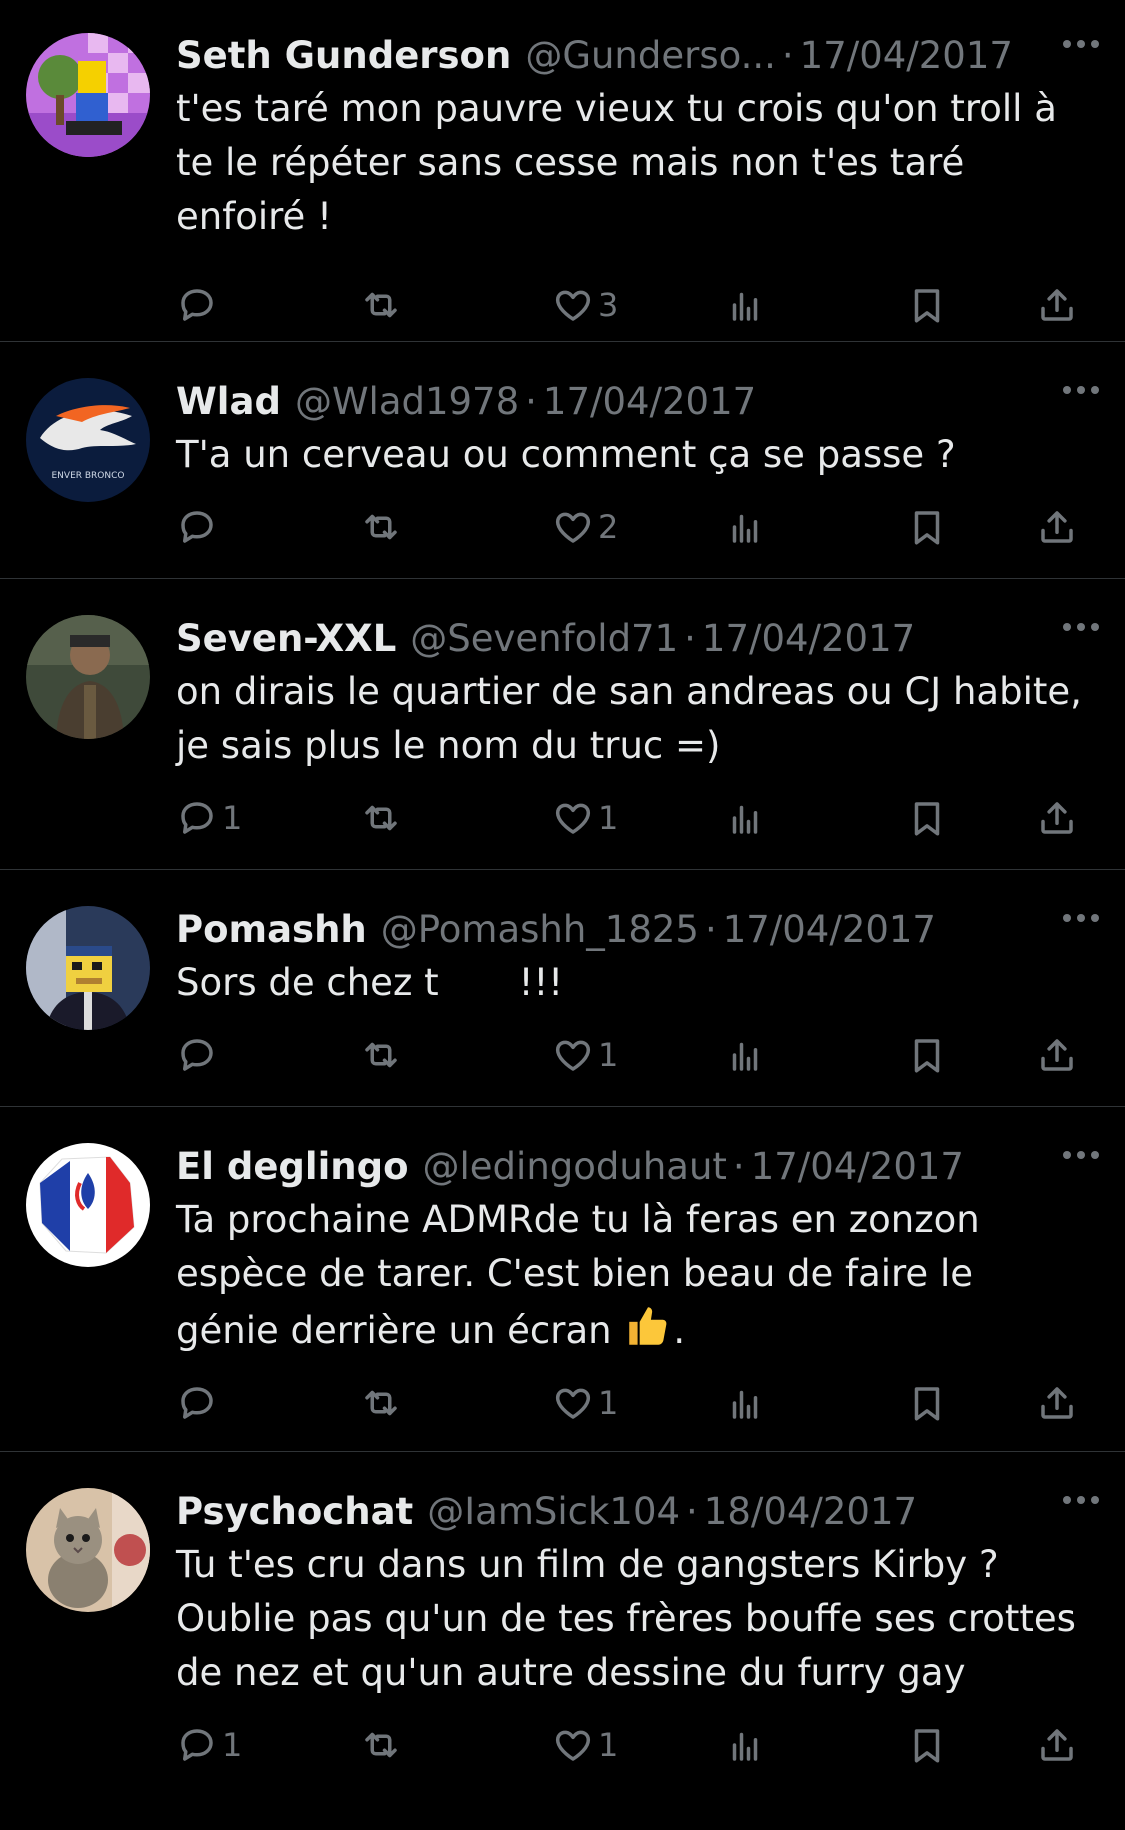 The width and height of the screenshot is (1125, 1830). Describe the element at coordinates (810, 1512) in the screenshot. I see `tweet-date: 18/04/2017` at that location.